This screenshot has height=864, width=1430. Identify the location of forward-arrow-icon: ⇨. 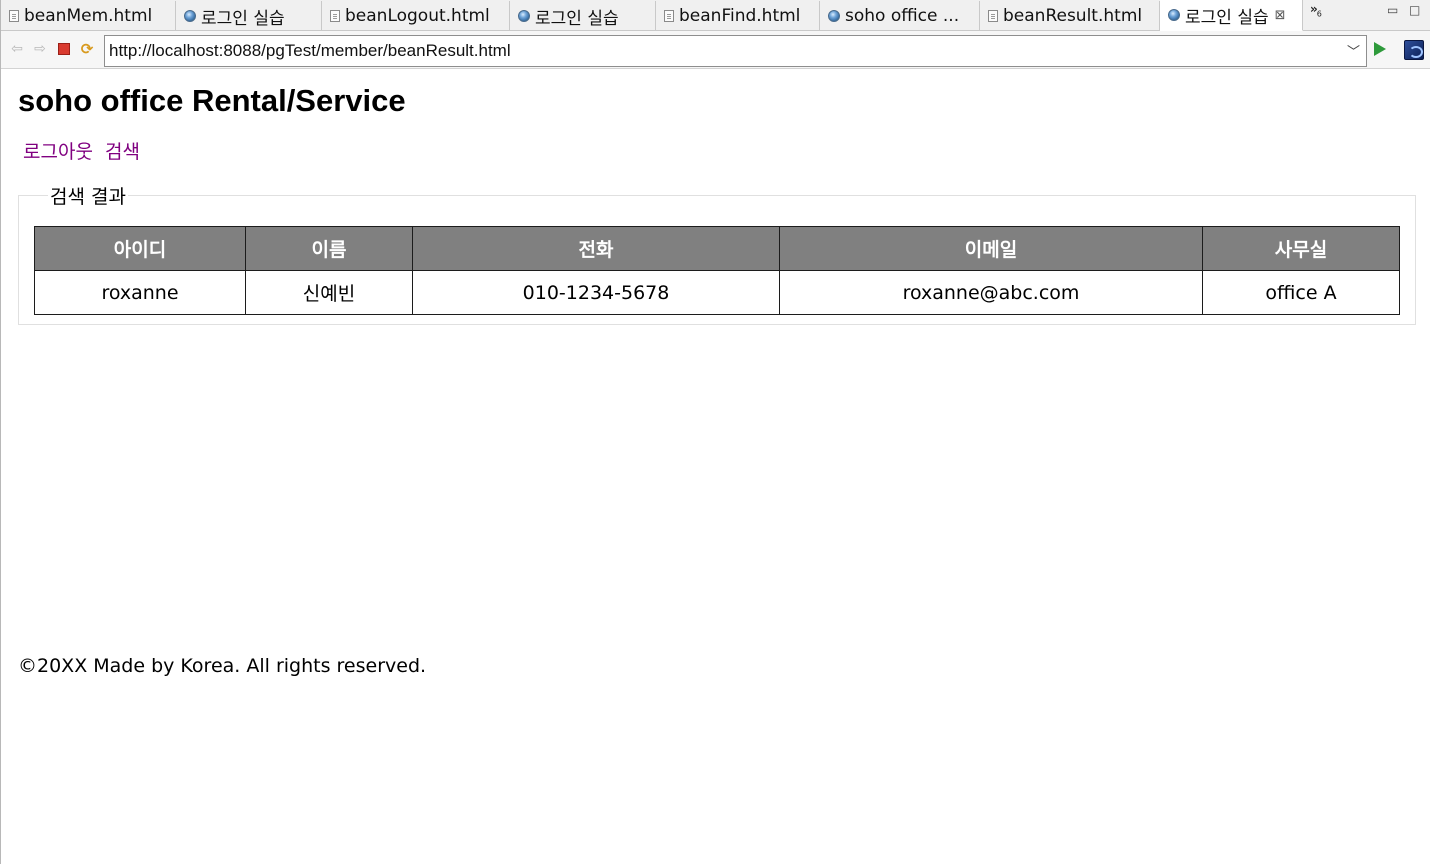
(40, 49).